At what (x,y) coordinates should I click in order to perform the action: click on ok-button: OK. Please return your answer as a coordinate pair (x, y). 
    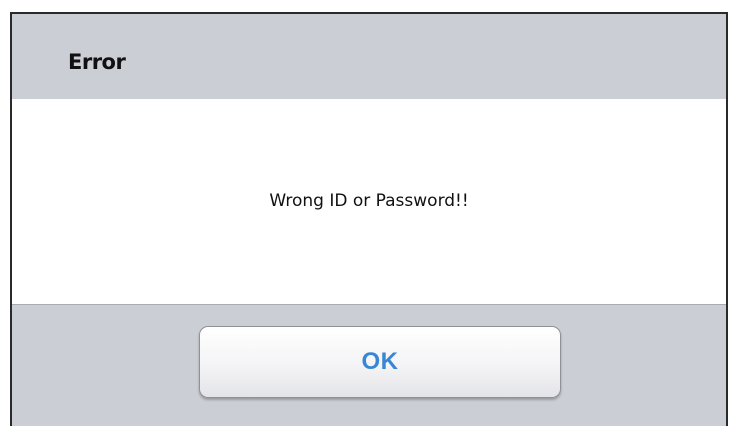
    Looking at the image, I should click on (380, 362).